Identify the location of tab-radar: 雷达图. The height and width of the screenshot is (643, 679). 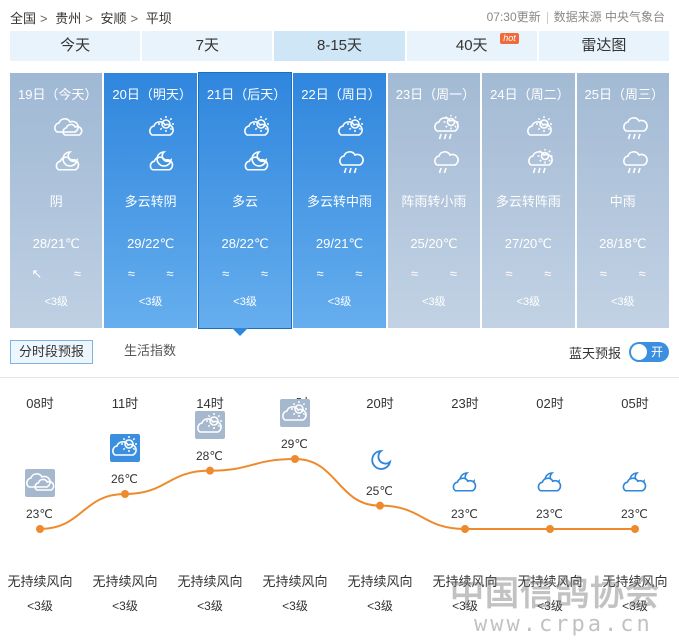
(604, 46).